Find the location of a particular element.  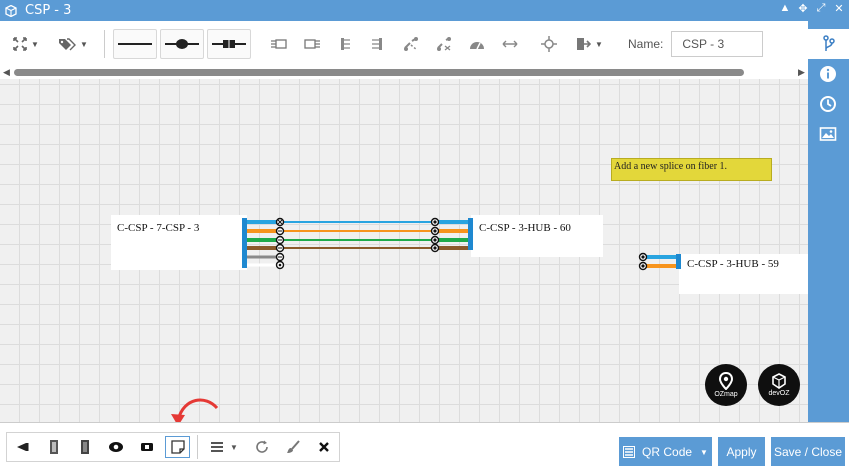

move-icon: ✥ is located at coordinates (803, 8).